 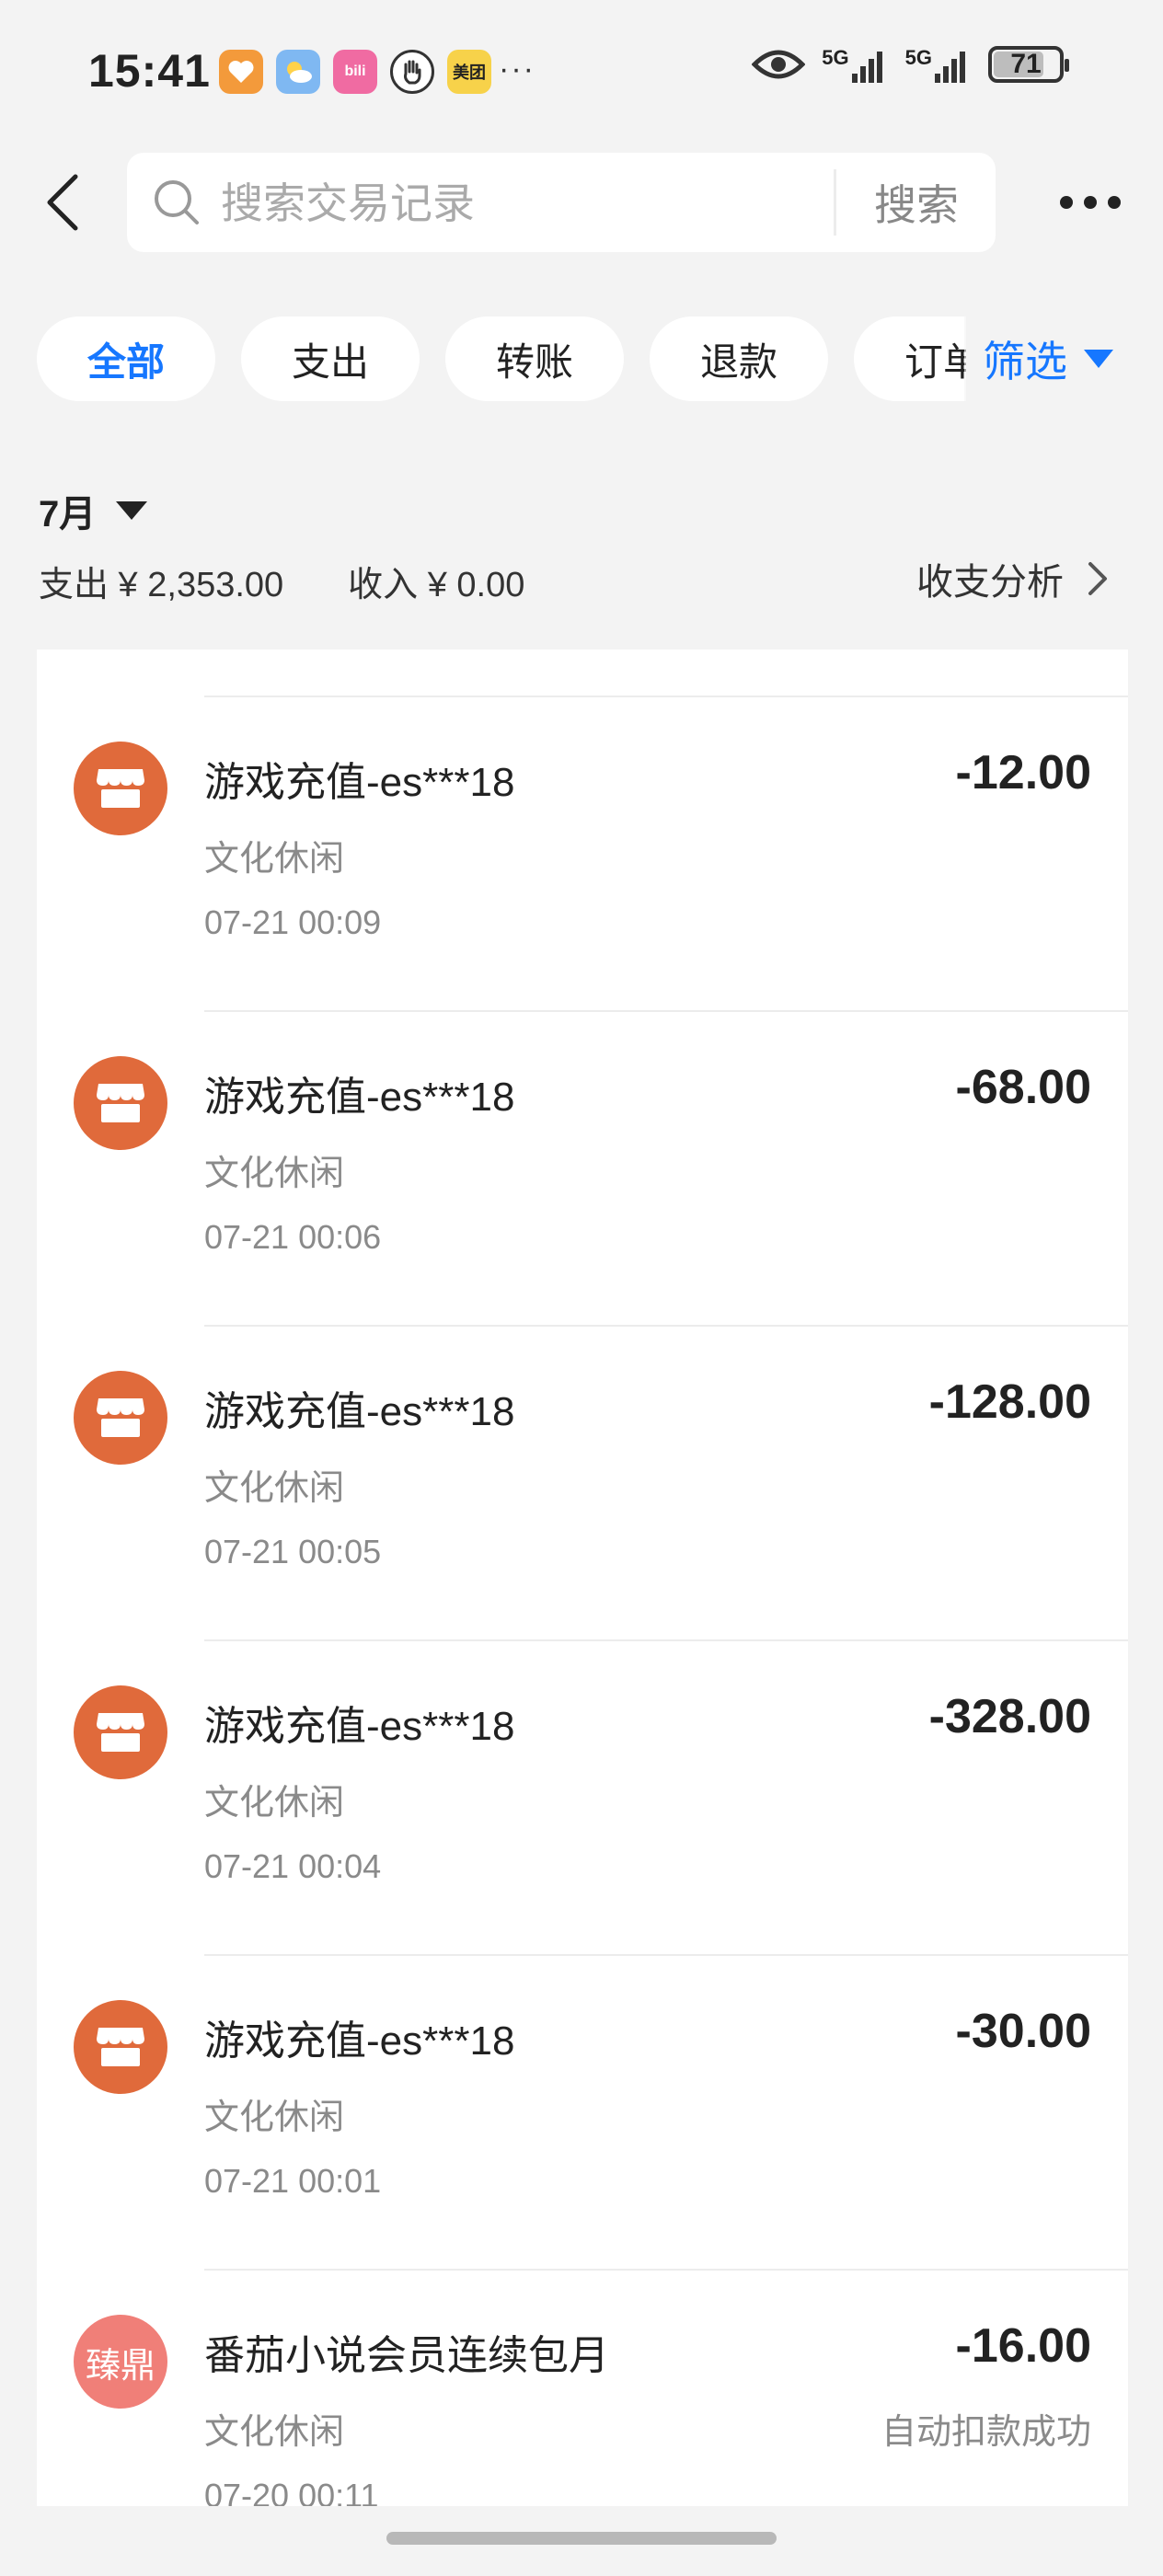 I want to click on month-selector: 7月, so click(x=94, y=510).